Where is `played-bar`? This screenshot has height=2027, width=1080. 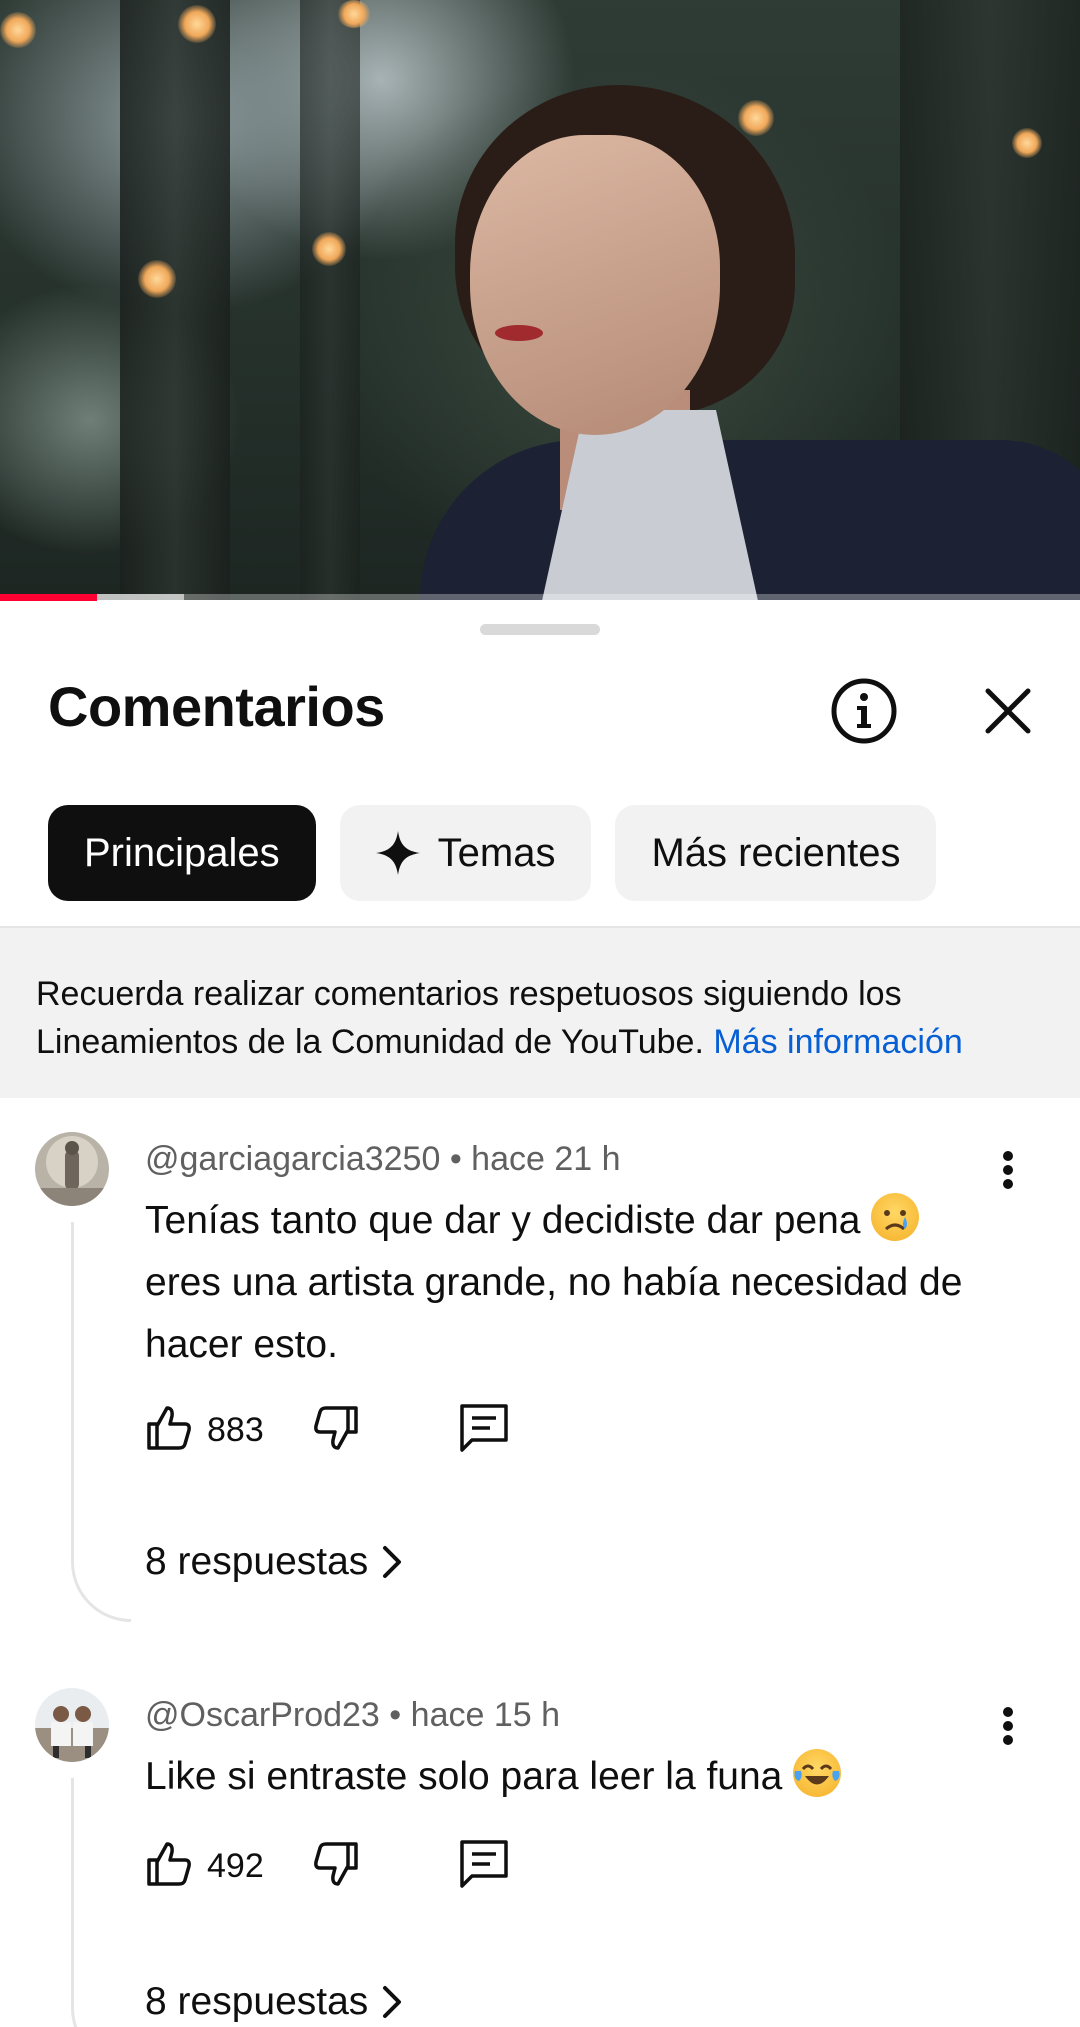 played-bar is located at coordinates (49, 597).